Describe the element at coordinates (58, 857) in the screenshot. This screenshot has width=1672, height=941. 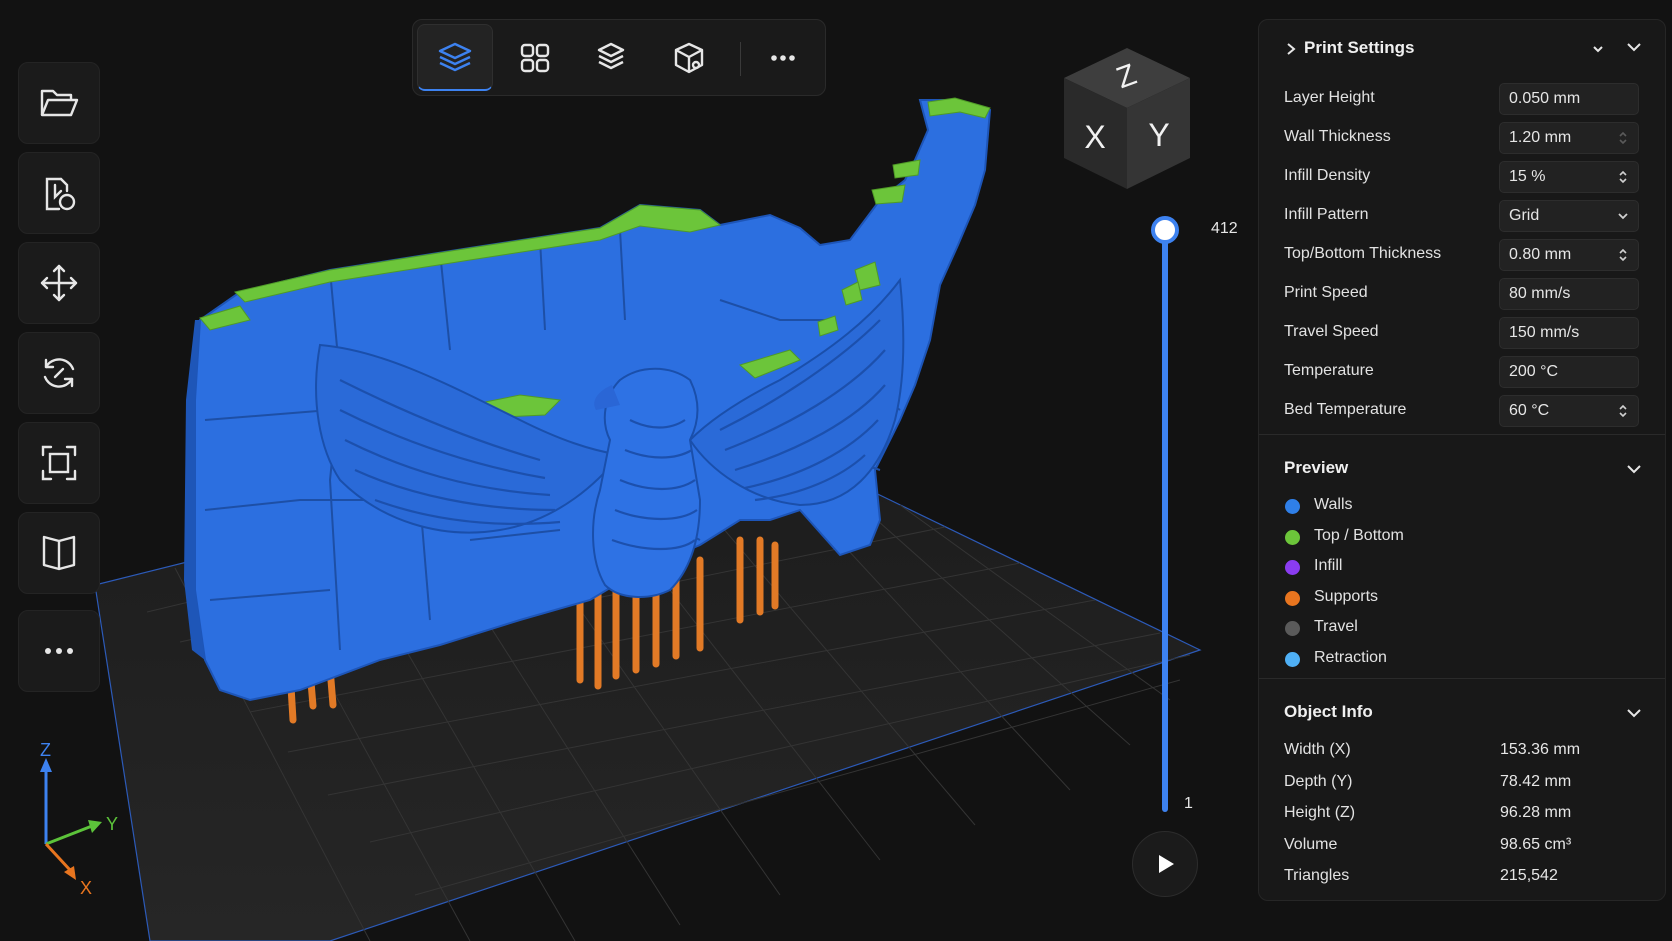
I see `x-axis-line` at that location.